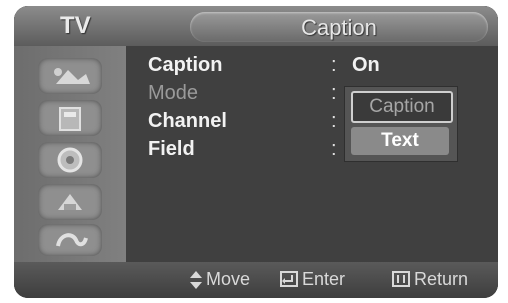 The image size is (508, 303). What do you see at coordinates (185, 65) in the screenshot?
I see `menu-item-caption: Caption` at bounding box center [185, 65].